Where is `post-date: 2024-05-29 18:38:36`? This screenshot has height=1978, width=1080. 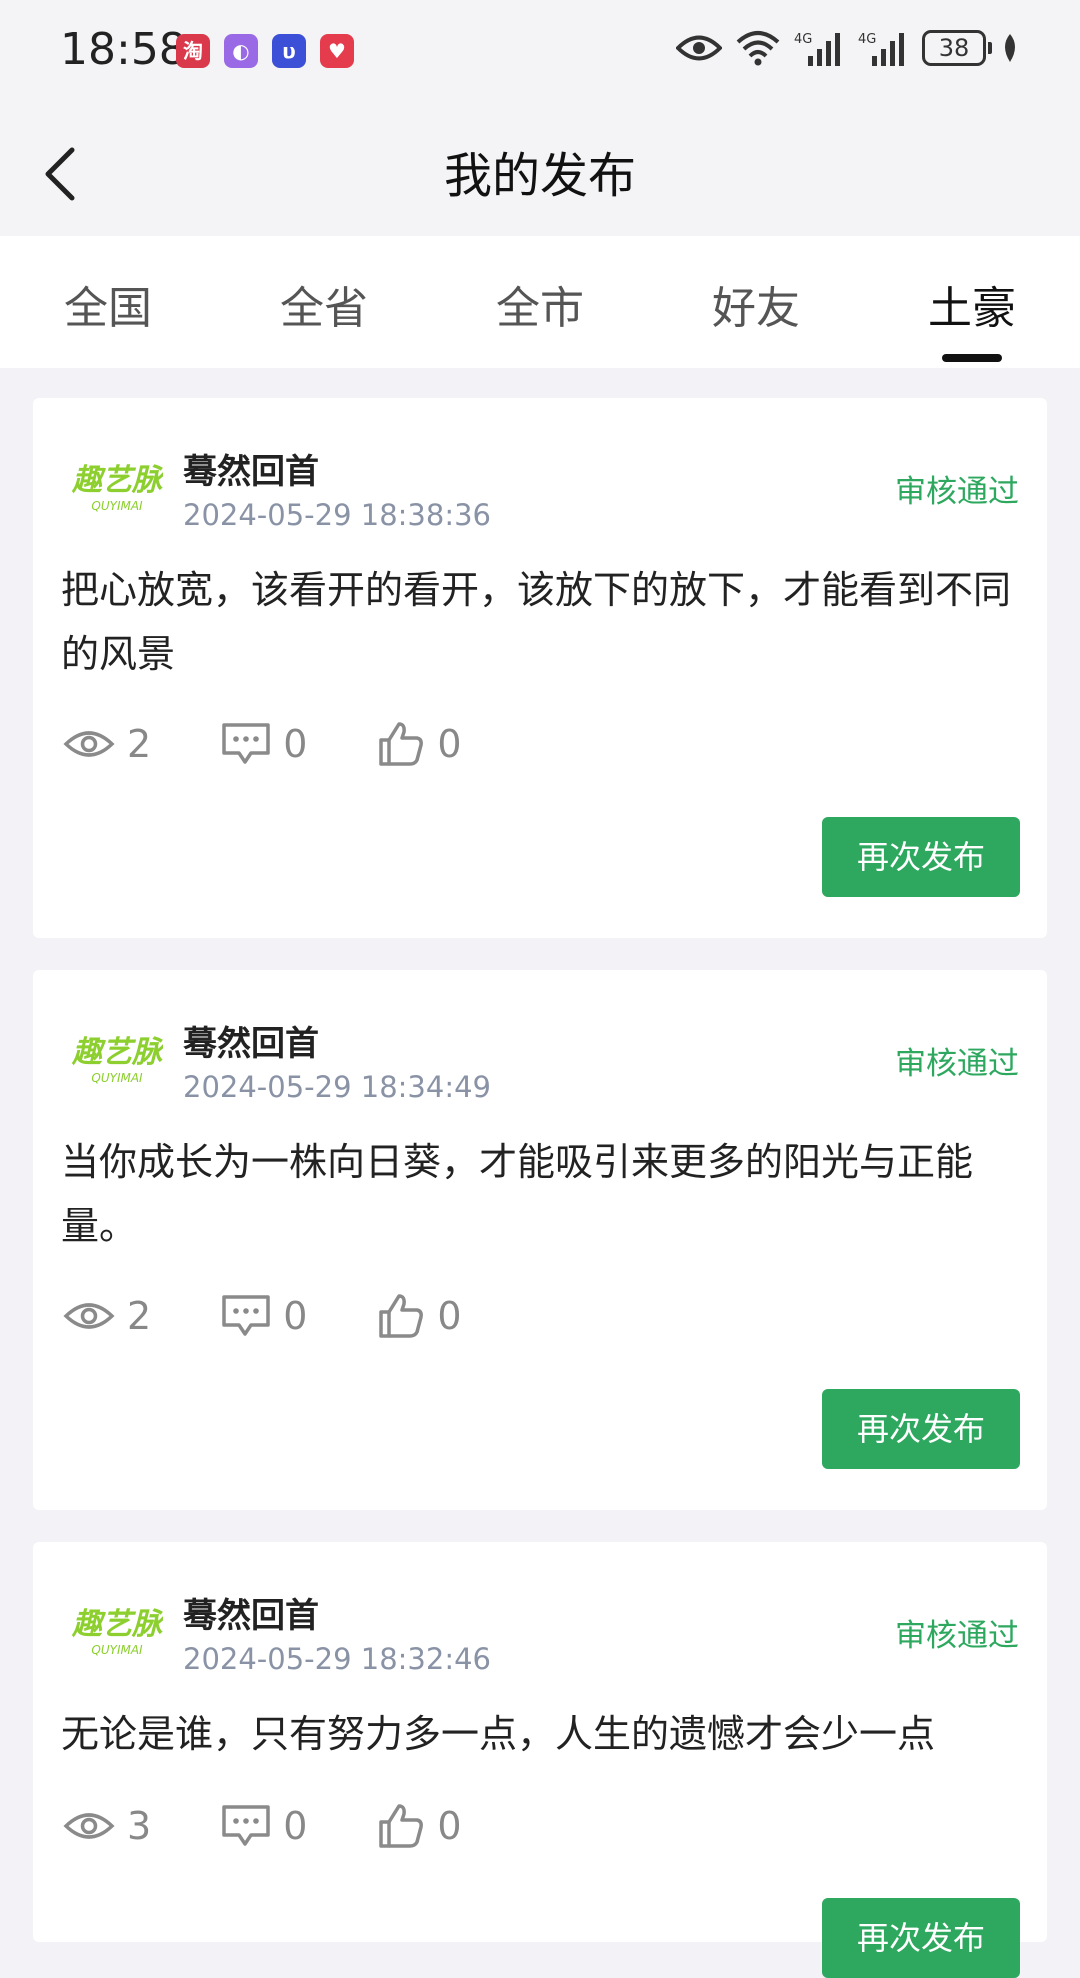
post-date: 2024-05-29 18:38:36 is located at coordinates (337, 515).